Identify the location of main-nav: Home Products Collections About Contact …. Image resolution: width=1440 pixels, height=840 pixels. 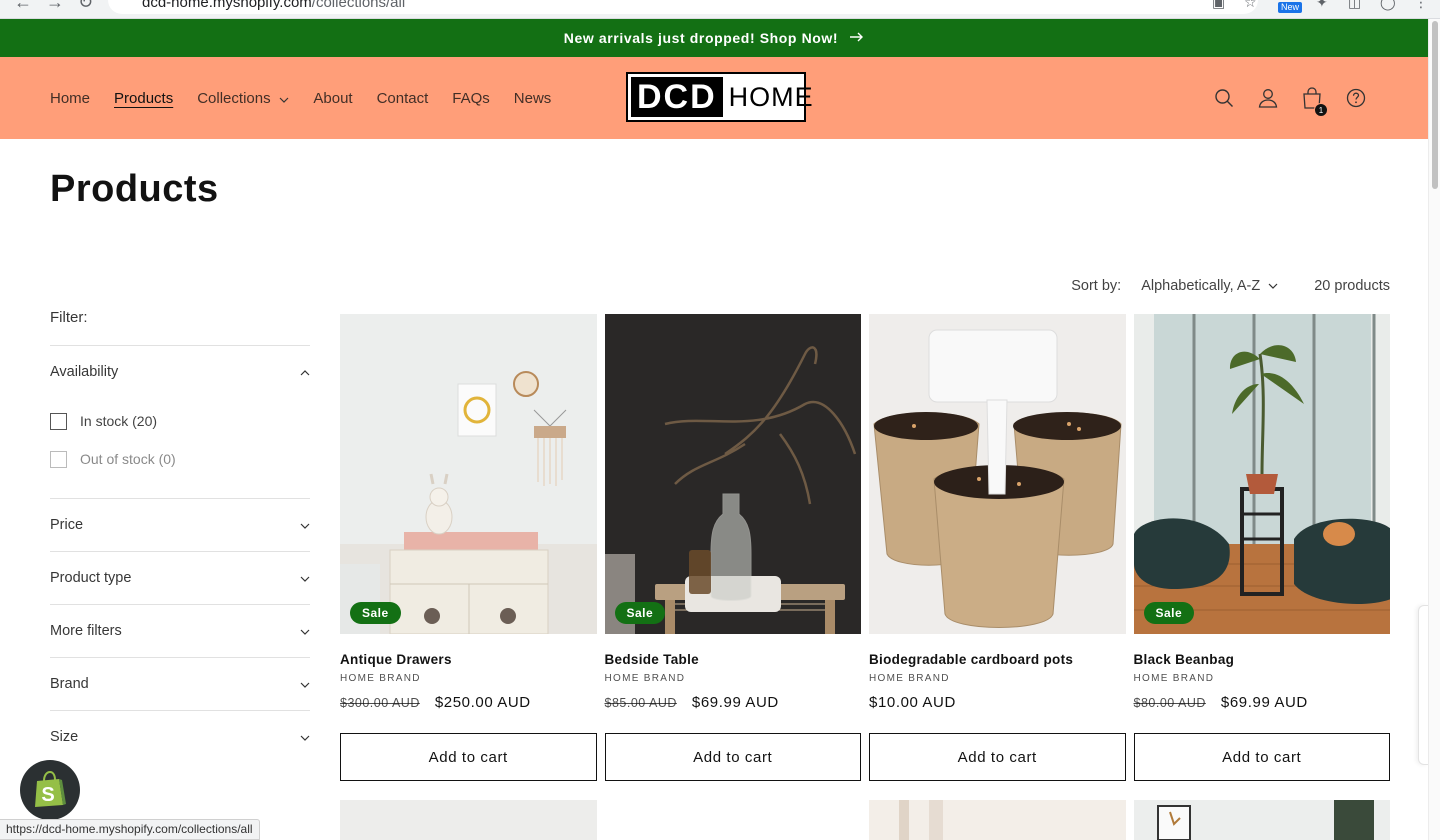
(312, 98).